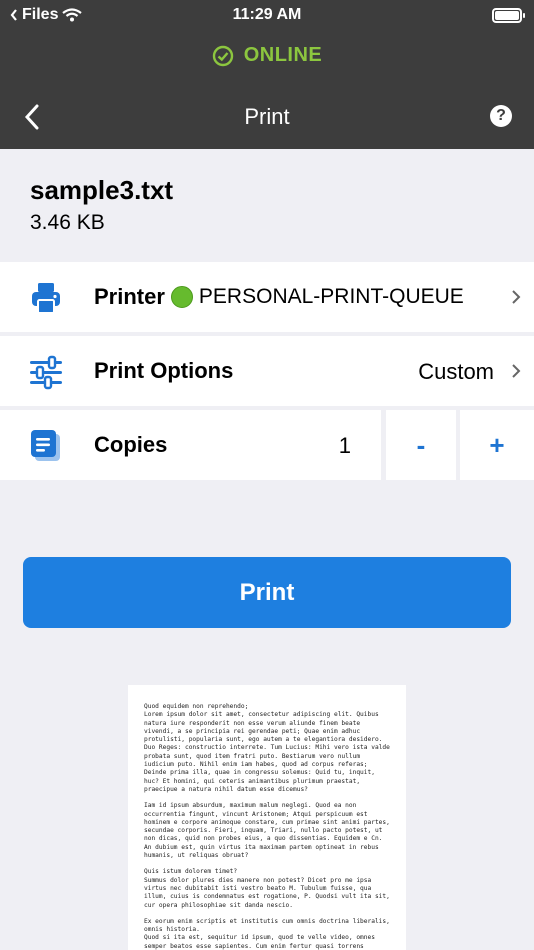 The height and width of the screenshot is (950, 534). What do you see at coordinates (131, 444) in the screenshot?
I see `copies-label: Copies` at bounding box center [131, 444].